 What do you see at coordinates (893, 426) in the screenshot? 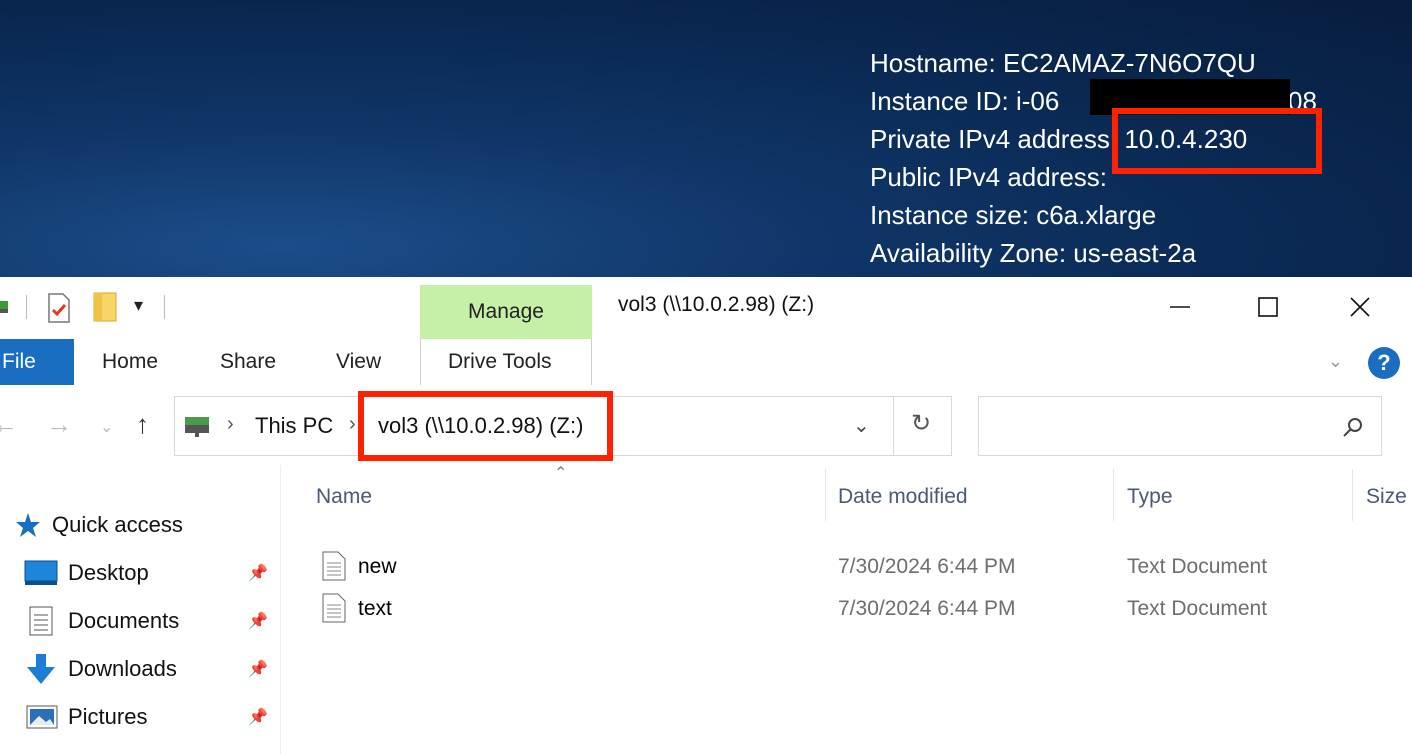
I see `address-divider` at bounding box center [893, 426].